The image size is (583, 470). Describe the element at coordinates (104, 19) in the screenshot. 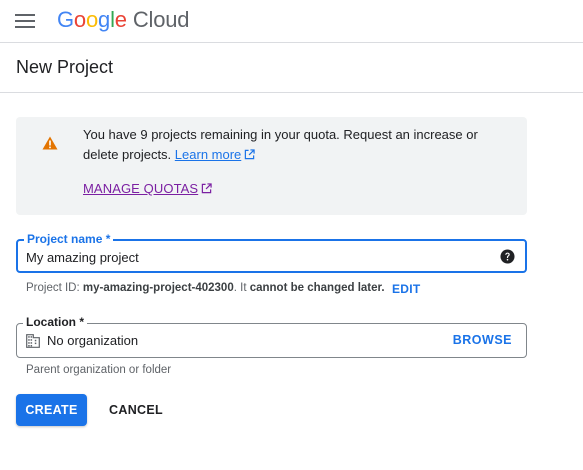

I see `logo-letter: g` at that location.